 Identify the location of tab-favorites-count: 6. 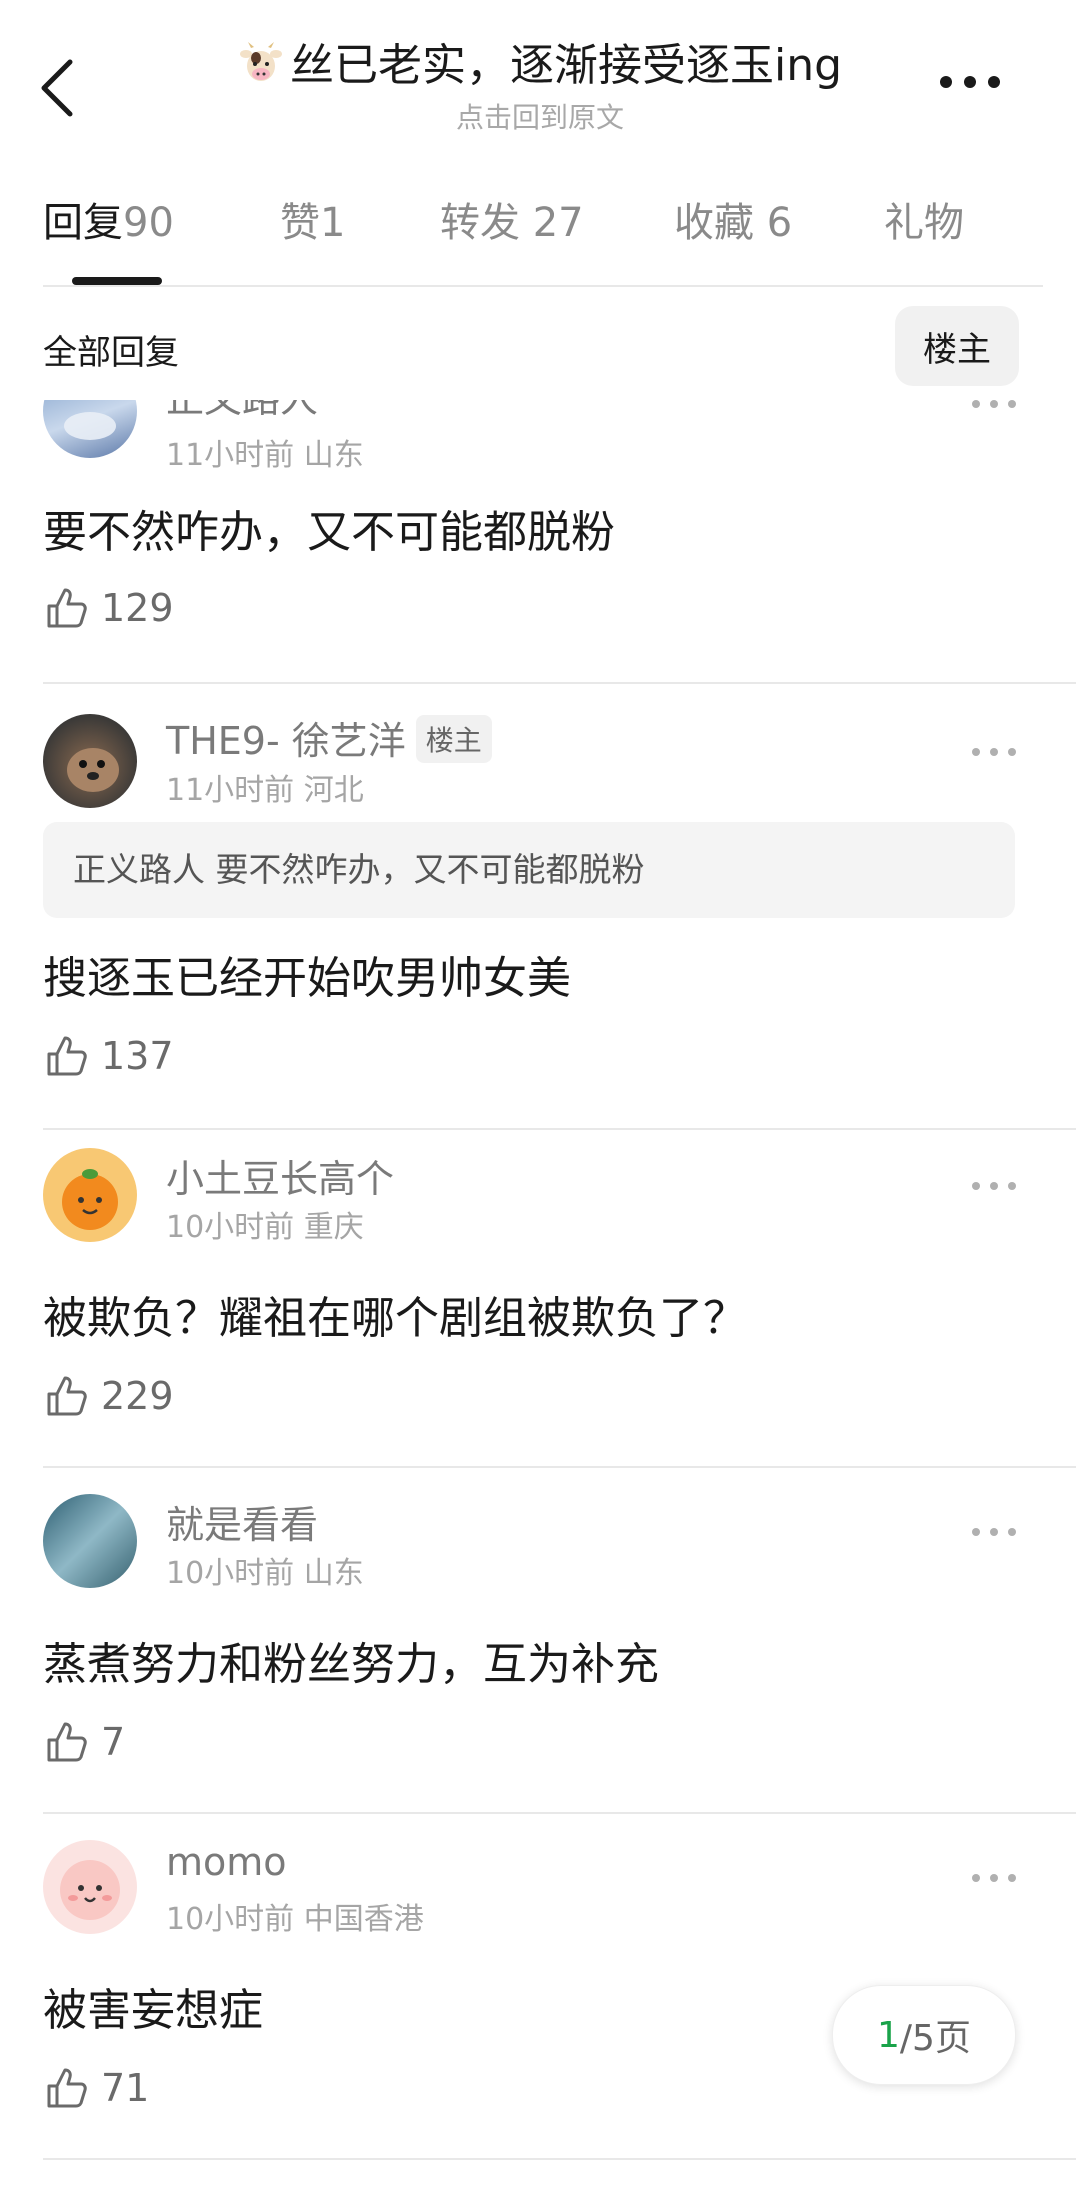
(779, 223).